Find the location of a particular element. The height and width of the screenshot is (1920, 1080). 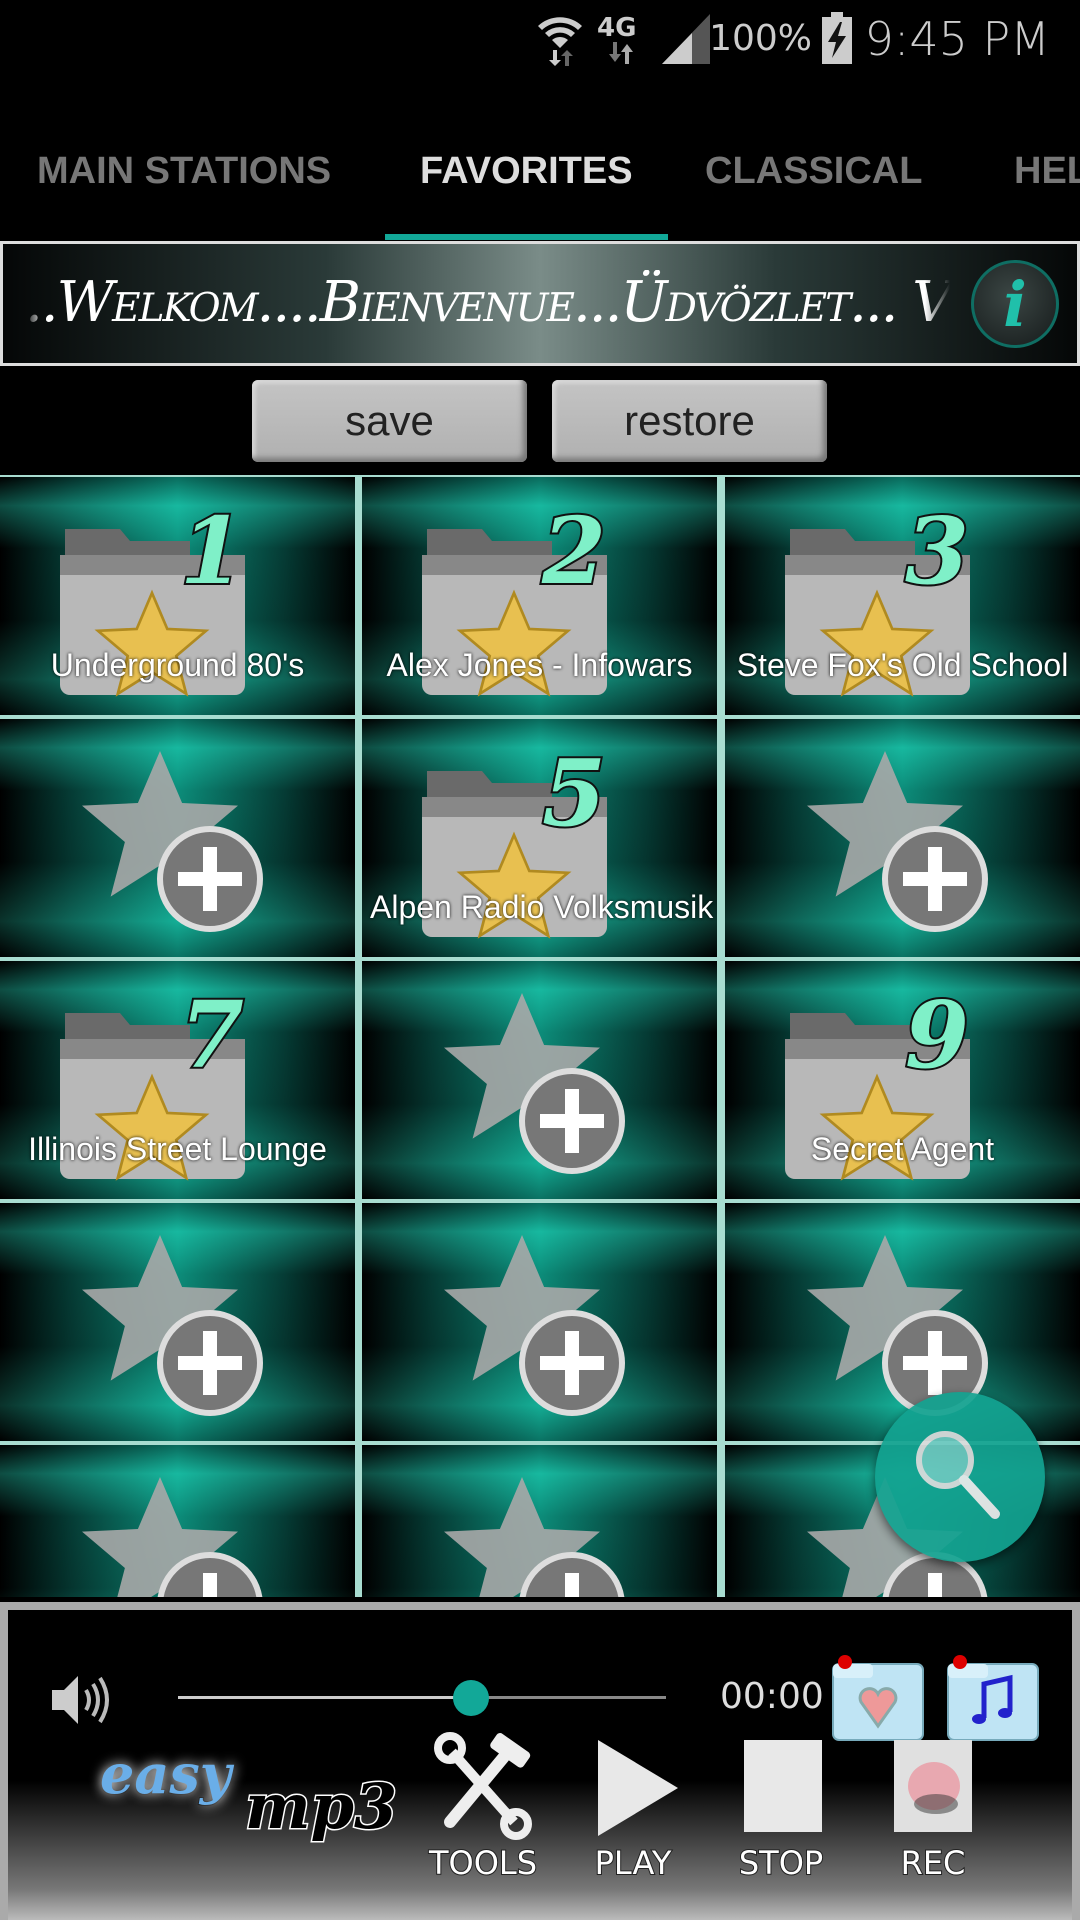

status-bar: 4G 100% 9:45 PM is located at coordinates (540, 40).